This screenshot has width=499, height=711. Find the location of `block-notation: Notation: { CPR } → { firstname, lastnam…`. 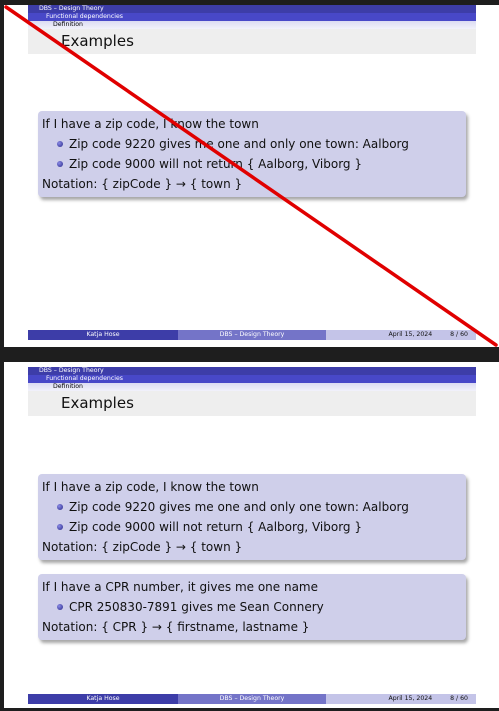

block-notation: Notation: { CPR } → { firstname, lastnam… is located at coordinates (176, 627).